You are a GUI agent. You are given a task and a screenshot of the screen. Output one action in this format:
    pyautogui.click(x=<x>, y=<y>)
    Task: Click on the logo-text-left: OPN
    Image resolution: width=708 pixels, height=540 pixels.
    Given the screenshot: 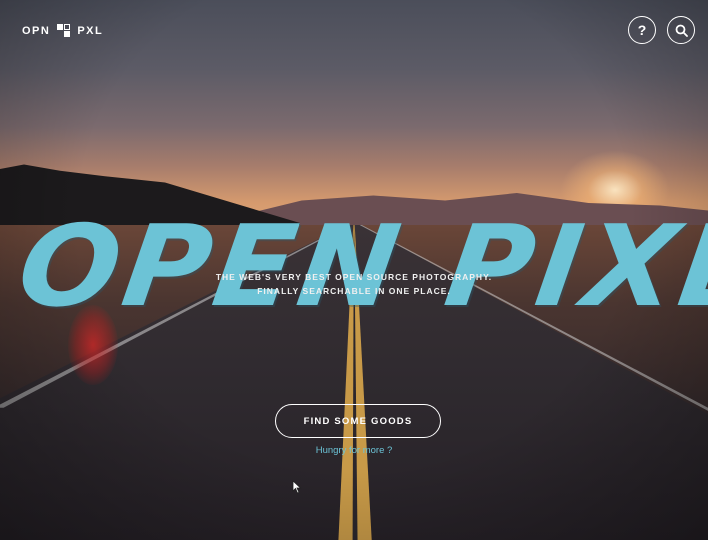 What is the action you would take?
    pyautogui.click(x=36, y=30)
    